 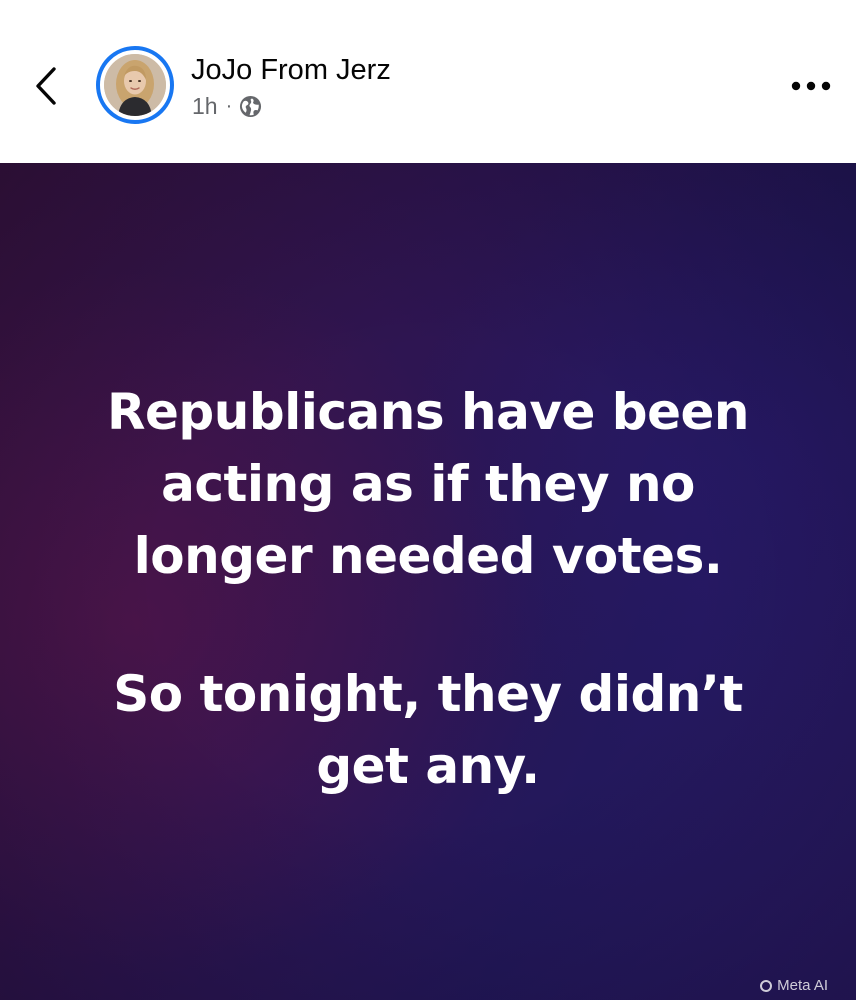 I want to click on more-horizontal-icon, so click(x=811, y=86).